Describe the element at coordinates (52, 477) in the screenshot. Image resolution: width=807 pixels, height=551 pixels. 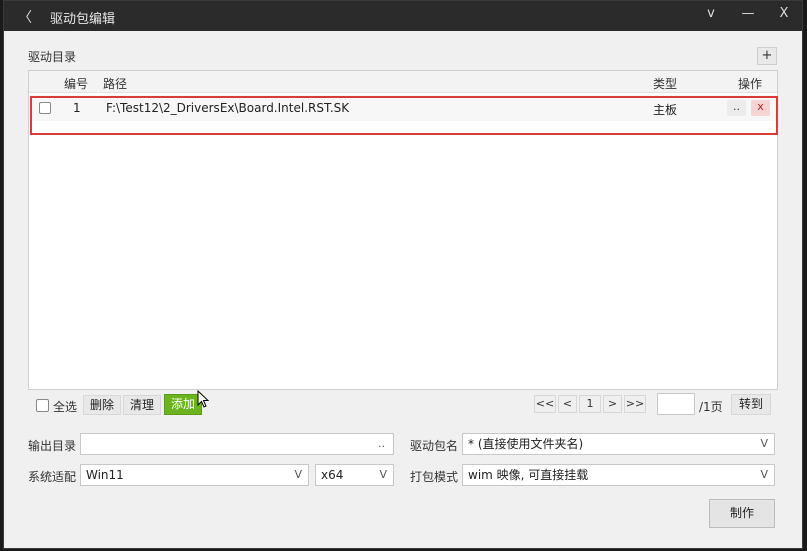
I see `os-label: 系统适配` at that location.